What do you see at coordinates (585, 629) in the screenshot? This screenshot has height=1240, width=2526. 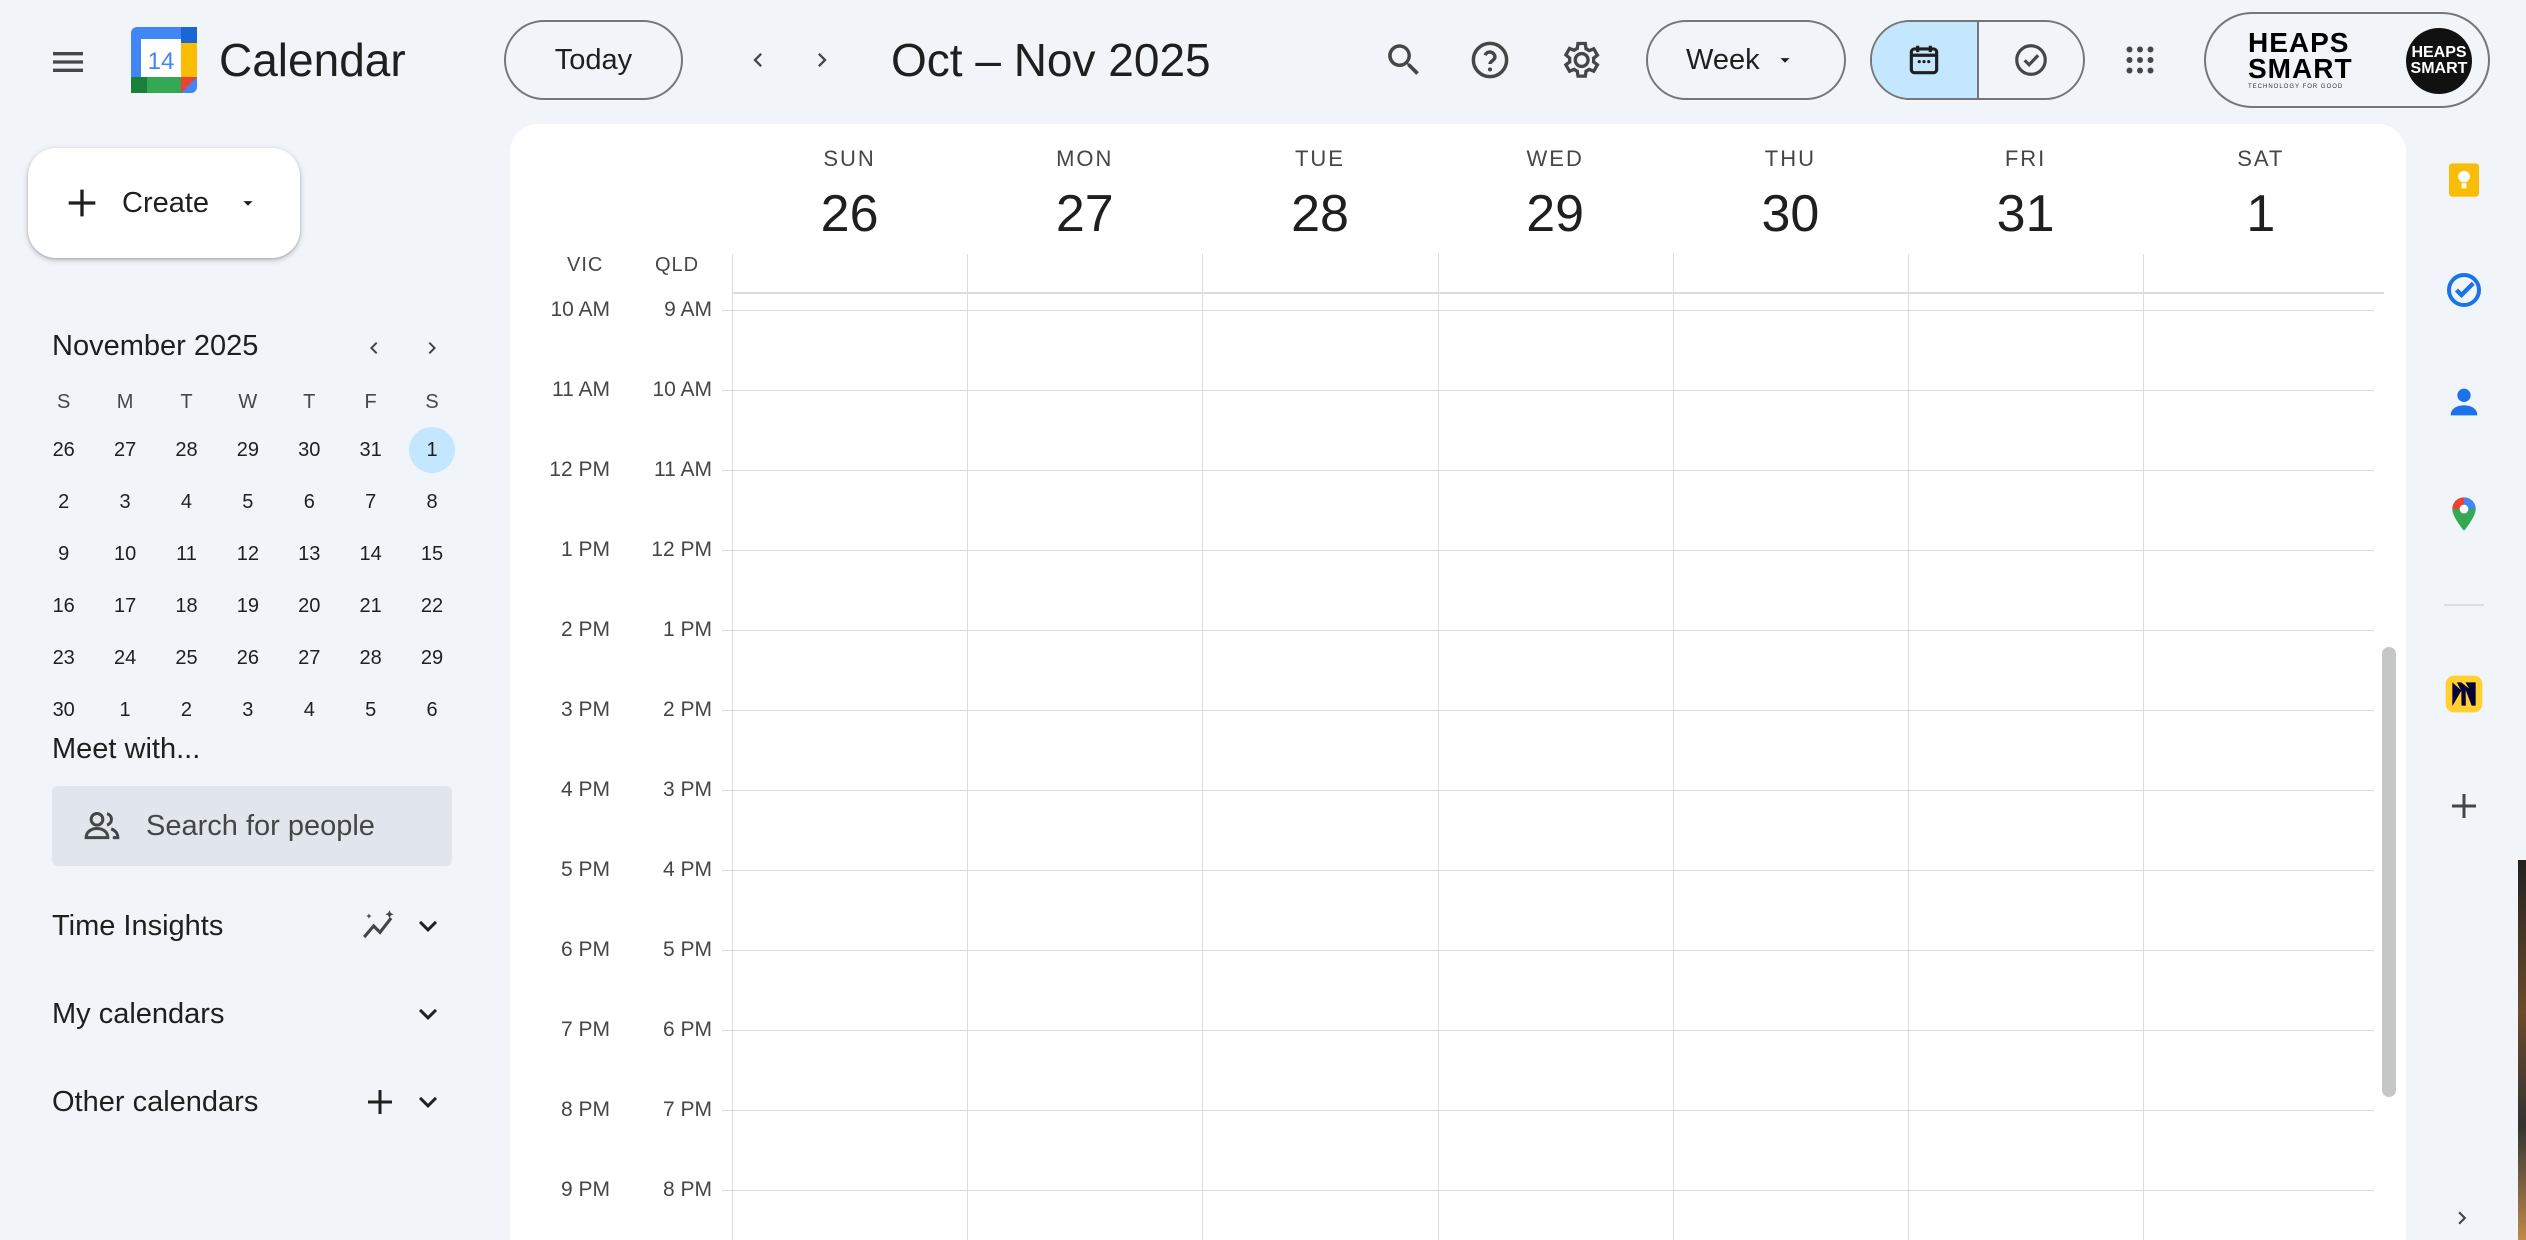 I see `time-label-vic: 2 PM` at bounding box center [585, 629].